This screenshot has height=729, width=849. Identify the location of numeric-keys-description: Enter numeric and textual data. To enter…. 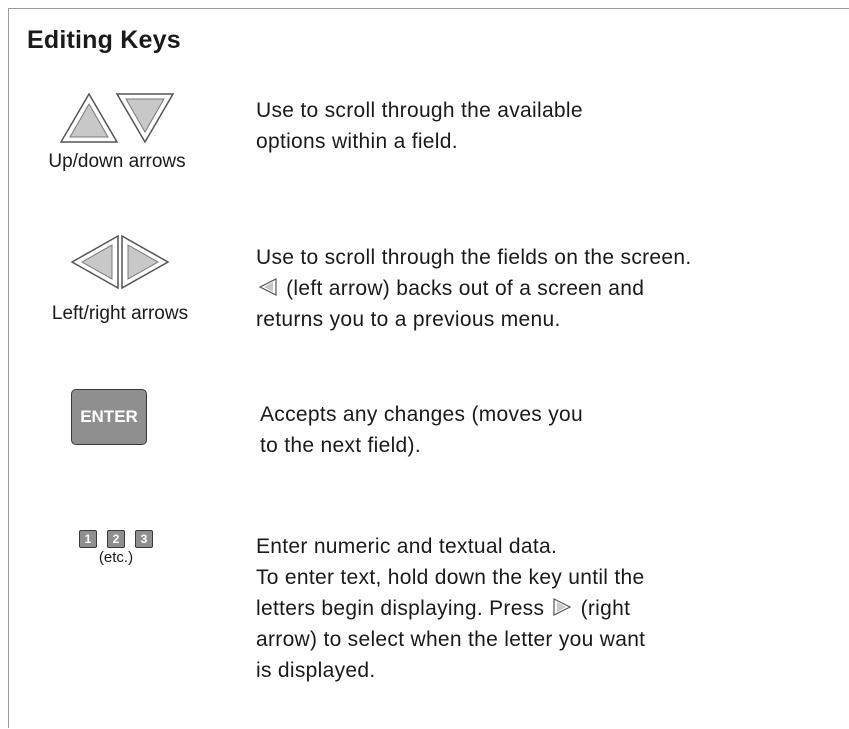
(450, 608).